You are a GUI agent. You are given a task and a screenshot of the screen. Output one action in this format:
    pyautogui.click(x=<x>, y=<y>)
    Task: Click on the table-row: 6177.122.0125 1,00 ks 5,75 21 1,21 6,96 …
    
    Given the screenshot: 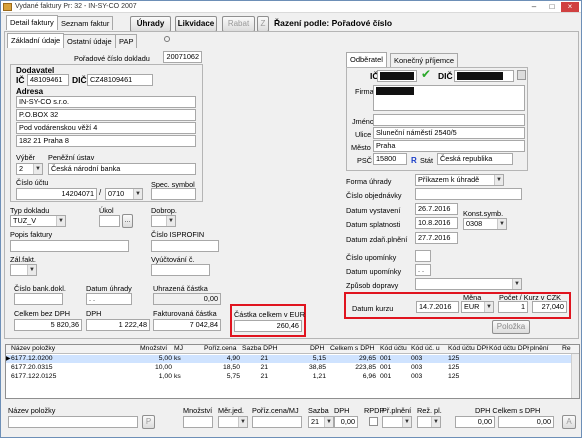 What is the action you would take?
    pyautogui.click(x=292, y=377)
    